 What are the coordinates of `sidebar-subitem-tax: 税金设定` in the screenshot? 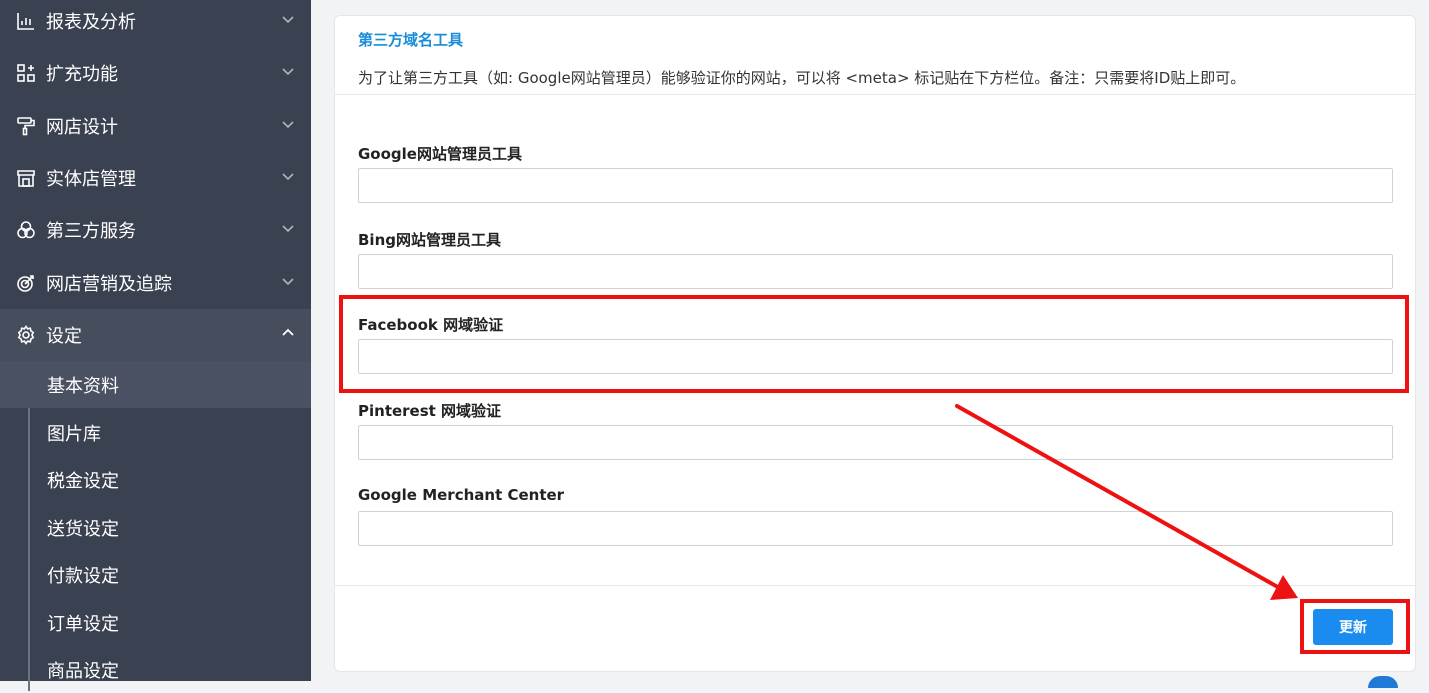 It's located at (155, 479).